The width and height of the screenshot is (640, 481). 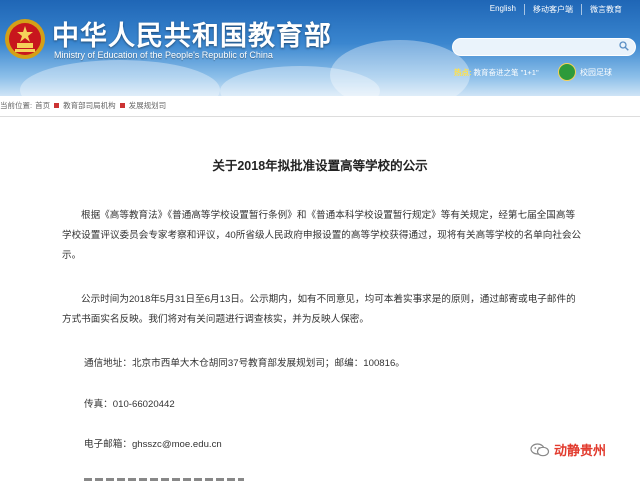 I want to click on hot-label: 热点:, so click(x=463, y=72).